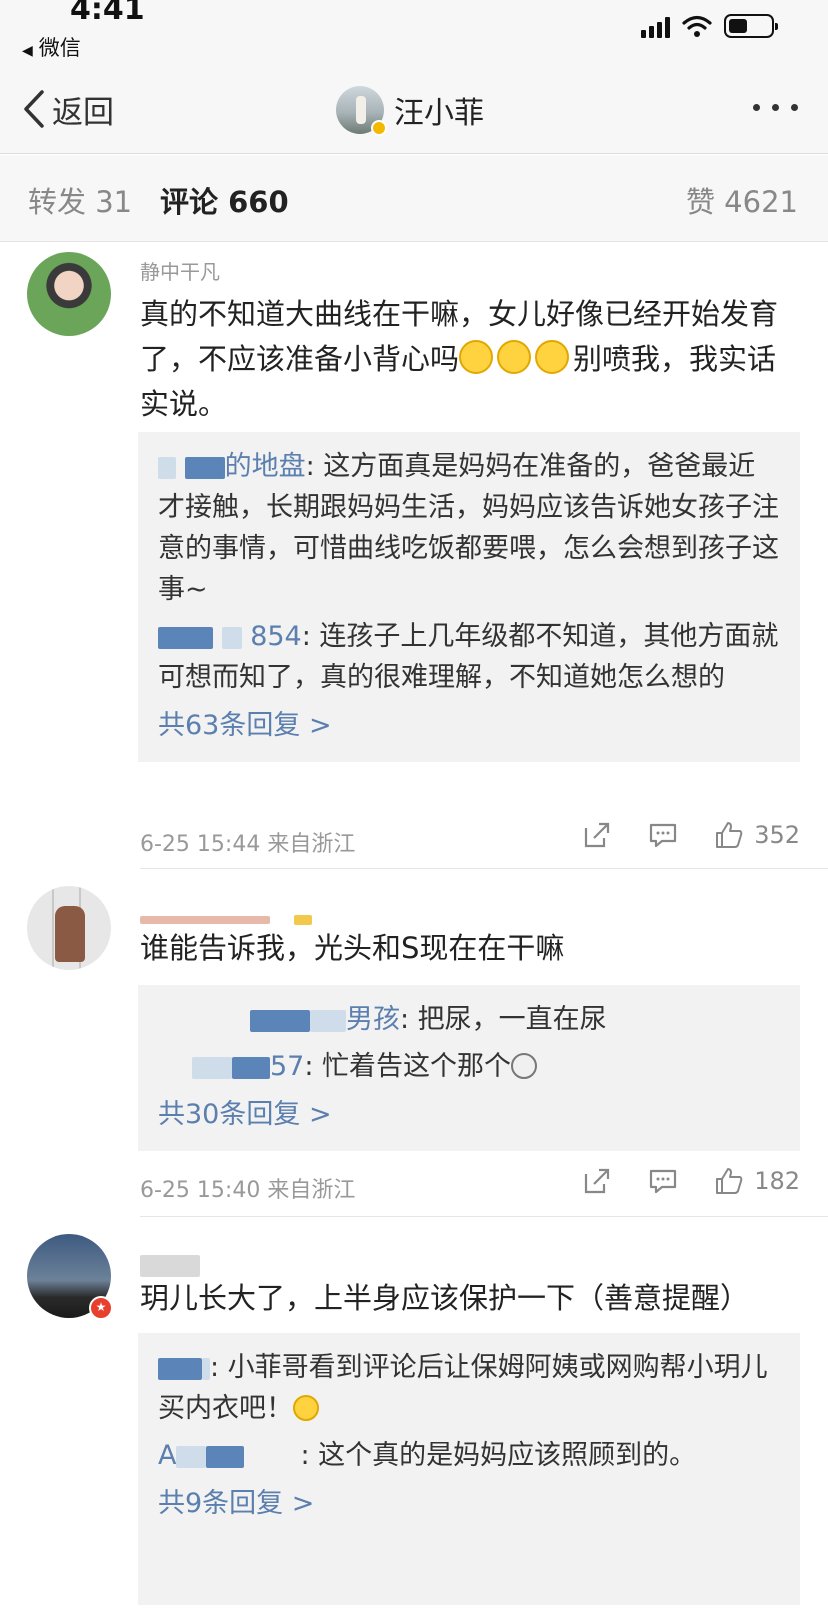 The height and width of the screenshot is (1618, 828). I want to click on reply-text: : 忙着告这个那个, so click(408, 1066).